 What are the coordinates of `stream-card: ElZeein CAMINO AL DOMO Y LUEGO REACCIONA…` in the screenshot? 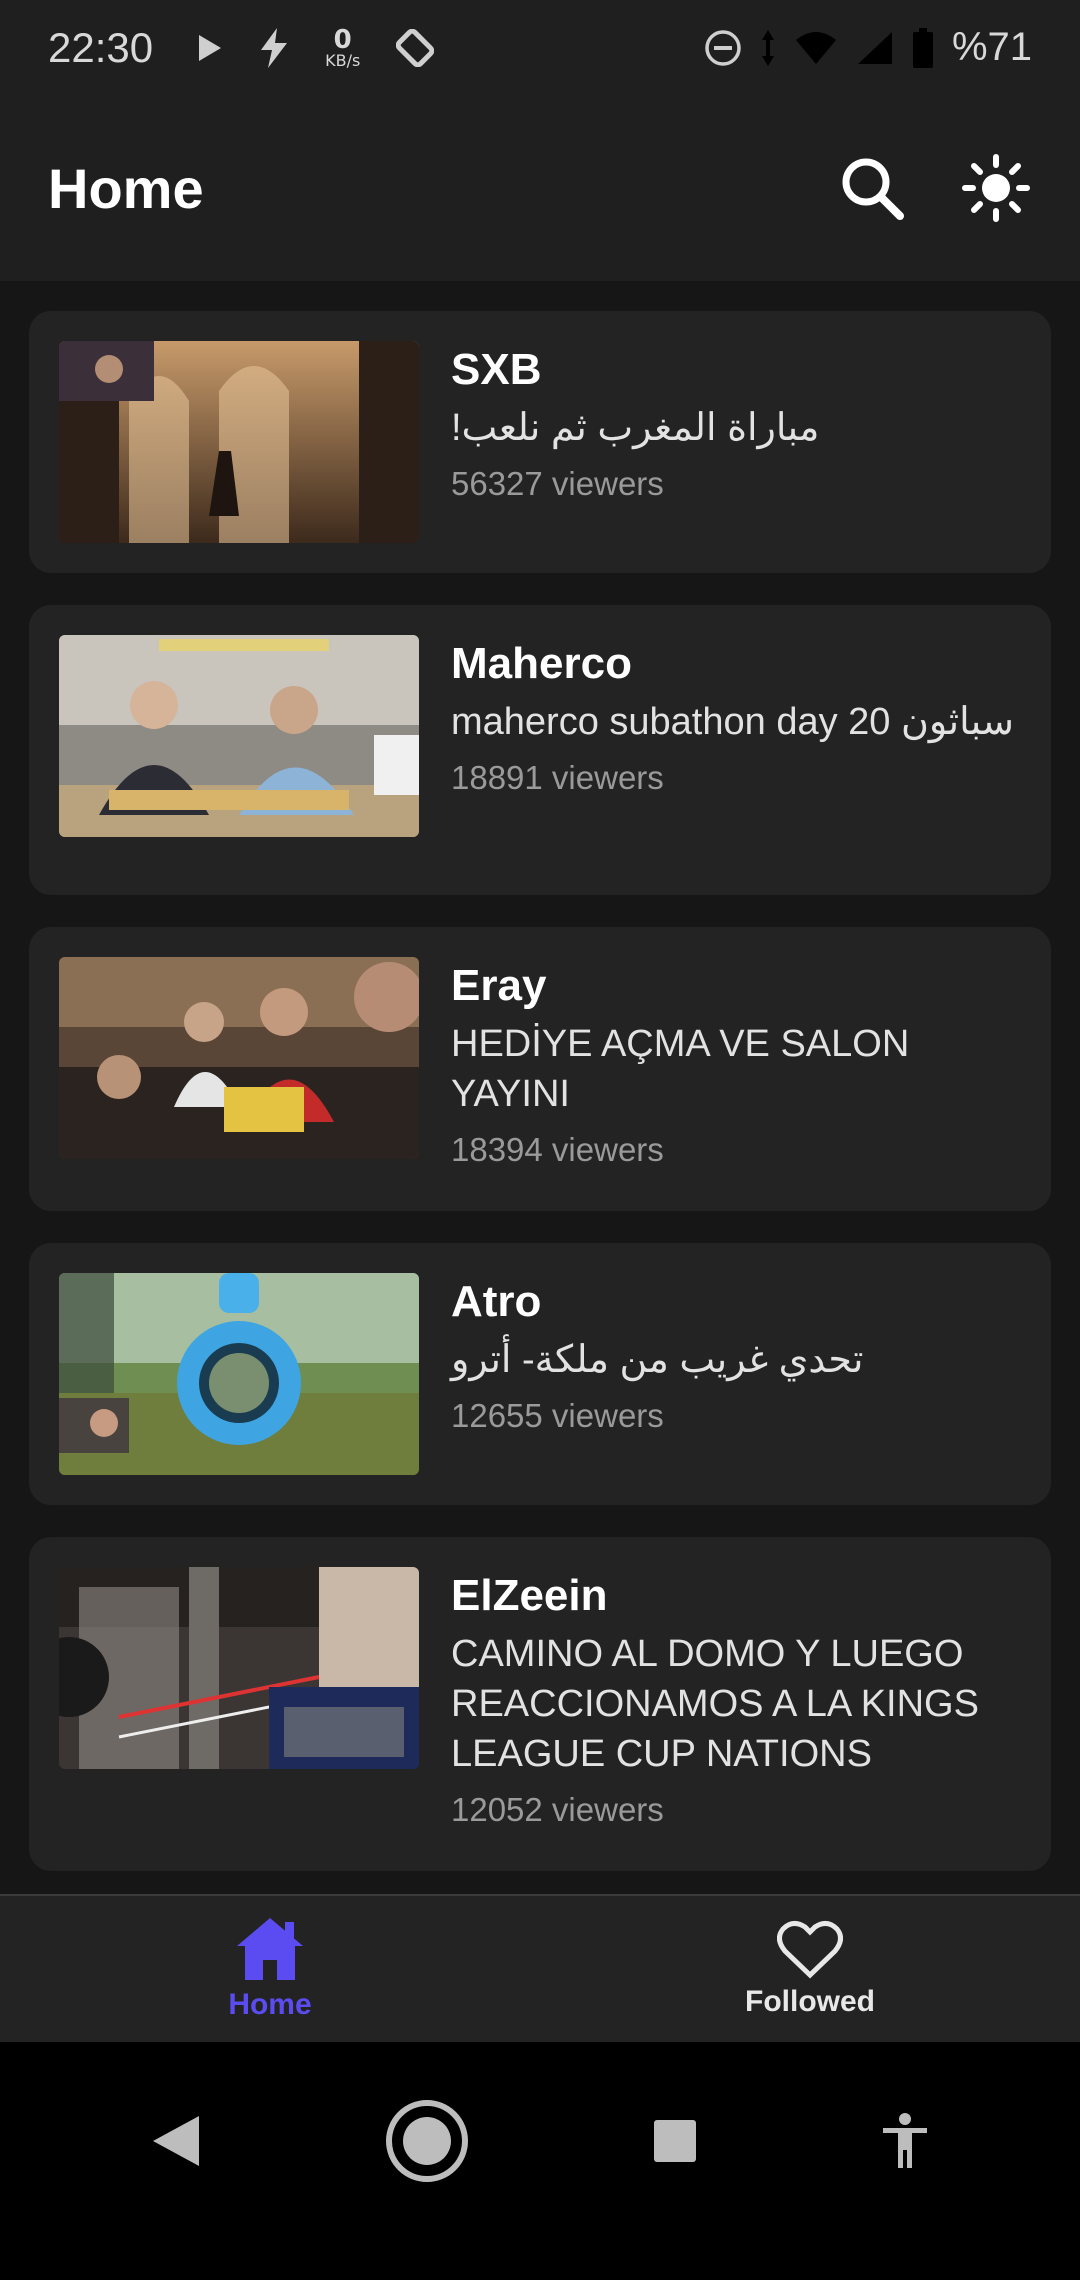 It's located at (540, 1704).